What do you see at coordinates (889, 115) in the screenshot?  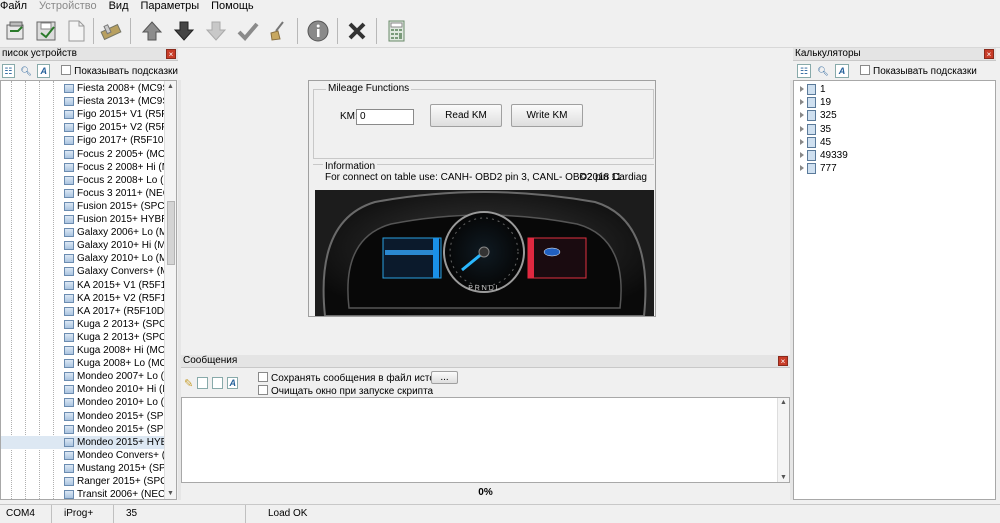 I see `calculator-item: 325` at bounding box center [889, 115].